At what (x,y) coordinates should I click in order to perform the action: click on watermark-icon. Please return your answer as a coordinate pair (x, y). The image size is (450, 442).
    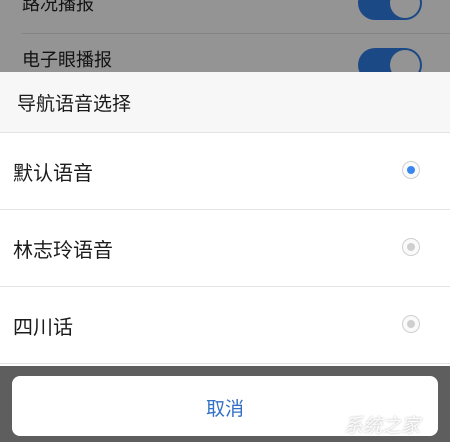
    Looking at the image, I should click on (327, 423).